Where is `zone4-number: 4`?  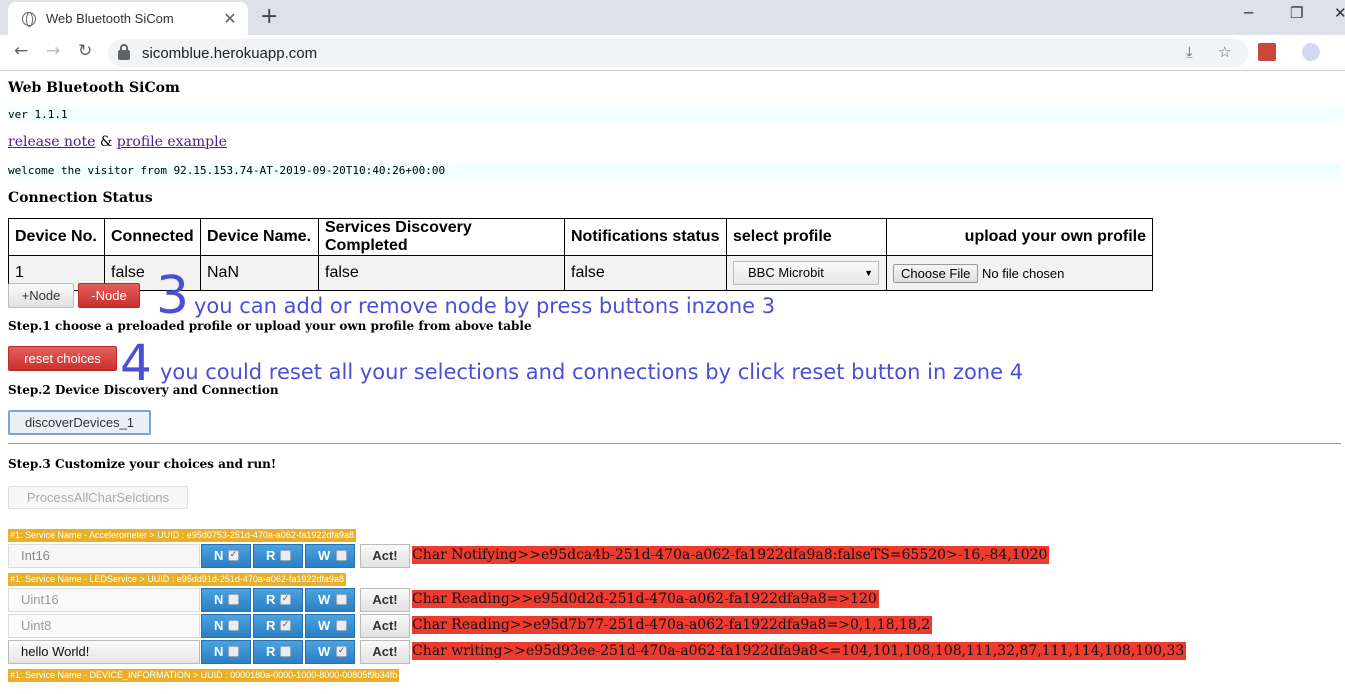
zone4-number: 4 is located at coordinates (136, 363).